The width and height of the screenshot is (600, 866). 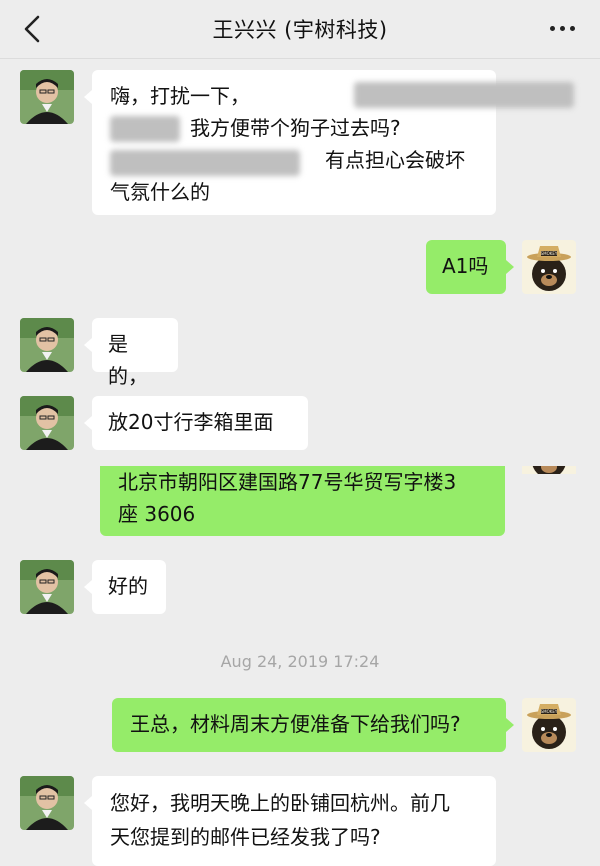 What do you see at coordinates (295, 724) in the screenshot?
I see `message-text: 王总，材料周末方便准备下给我们吗?` at bounding box center [295, 724].